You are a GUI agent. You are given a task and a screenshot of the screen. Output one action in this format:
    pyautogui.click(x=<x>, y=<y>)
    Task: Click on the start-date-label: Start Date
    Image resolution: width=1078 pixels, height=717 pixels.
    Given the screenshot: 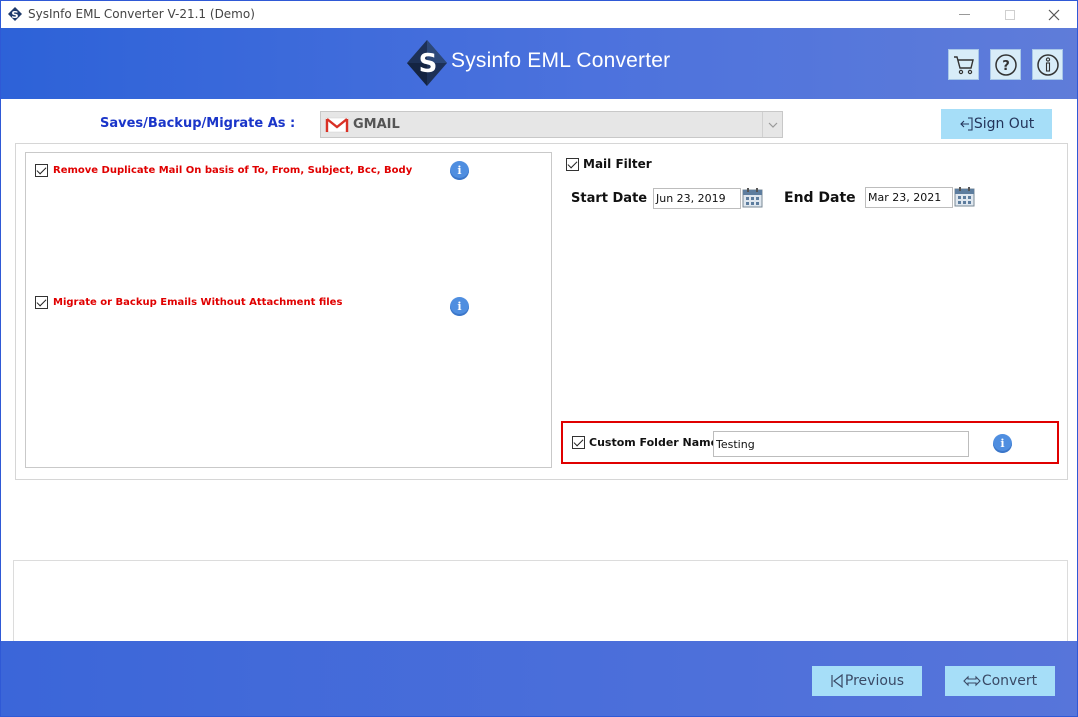 What is the action you would take?
    pyautogui.click(x=609, y=198)
    